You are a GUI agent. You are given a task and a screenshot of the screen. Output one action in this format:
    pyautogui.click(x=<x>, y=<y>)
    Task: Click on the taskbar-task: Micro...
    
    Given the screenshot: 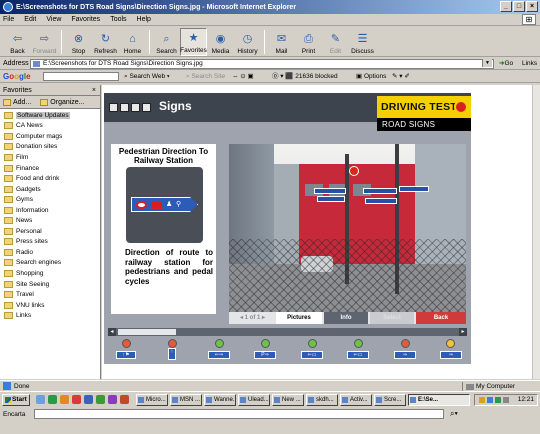 What is the action you would take?
    pyautogui.click(x=152, y=400)
    